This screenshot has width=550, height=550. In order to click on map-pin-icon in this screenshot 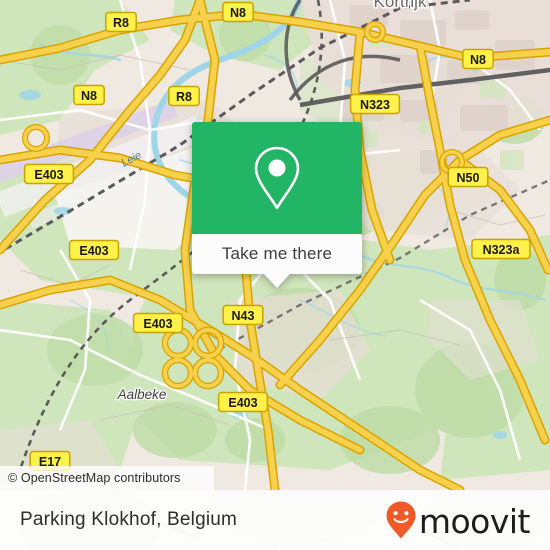, I will do `click(277, 178)`.